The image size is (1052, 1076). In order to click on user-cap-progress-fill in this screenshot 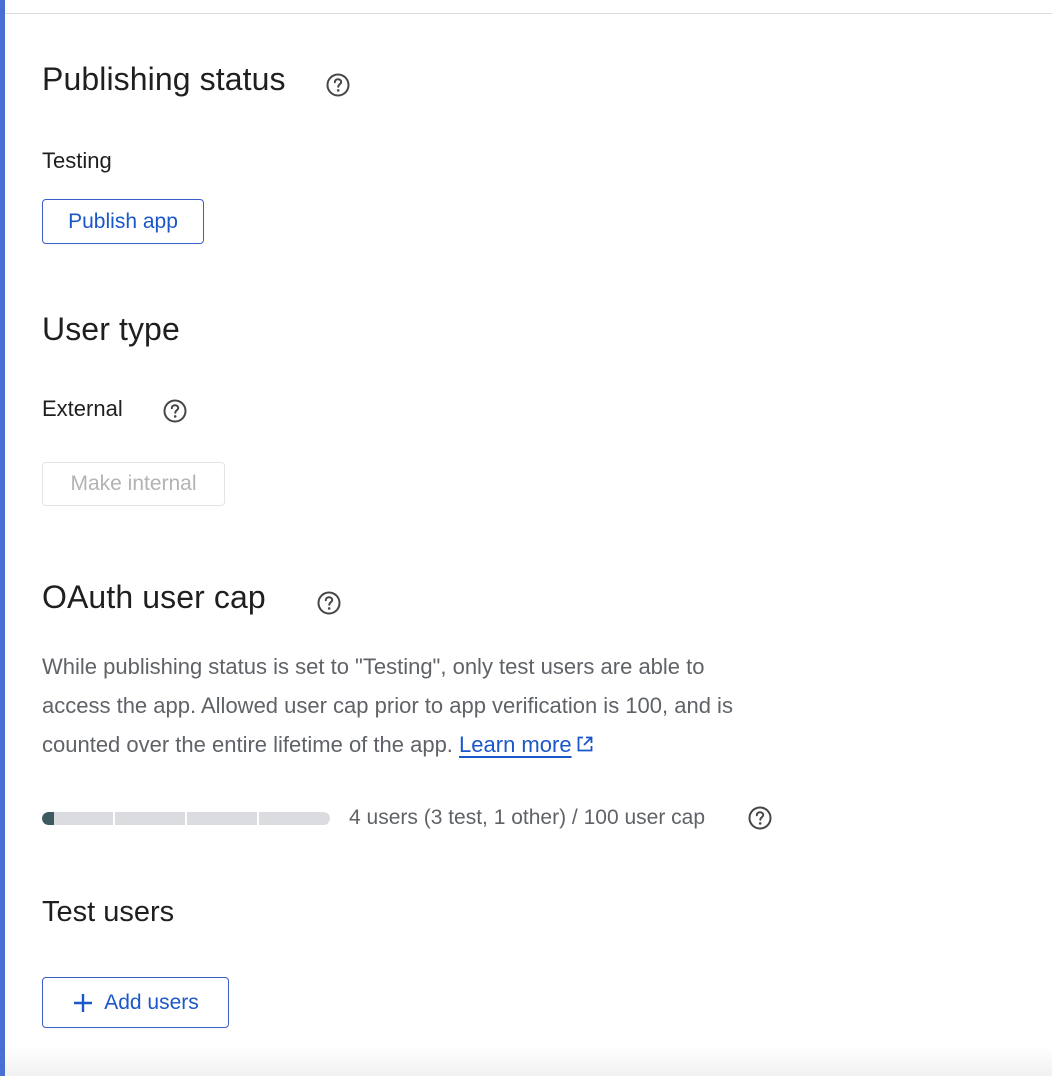, I will do `click(48, 818)`.